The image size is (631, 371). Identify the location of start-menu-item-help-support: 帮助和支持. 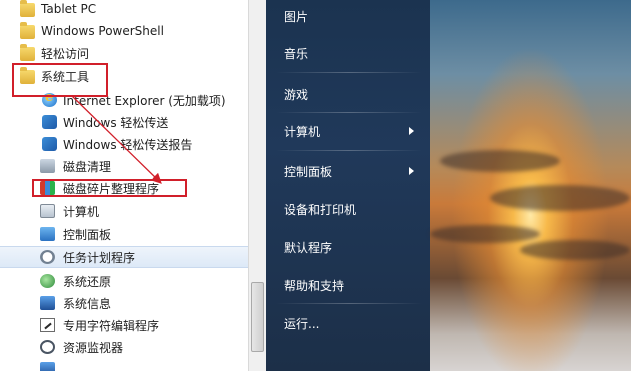
(314, 285).